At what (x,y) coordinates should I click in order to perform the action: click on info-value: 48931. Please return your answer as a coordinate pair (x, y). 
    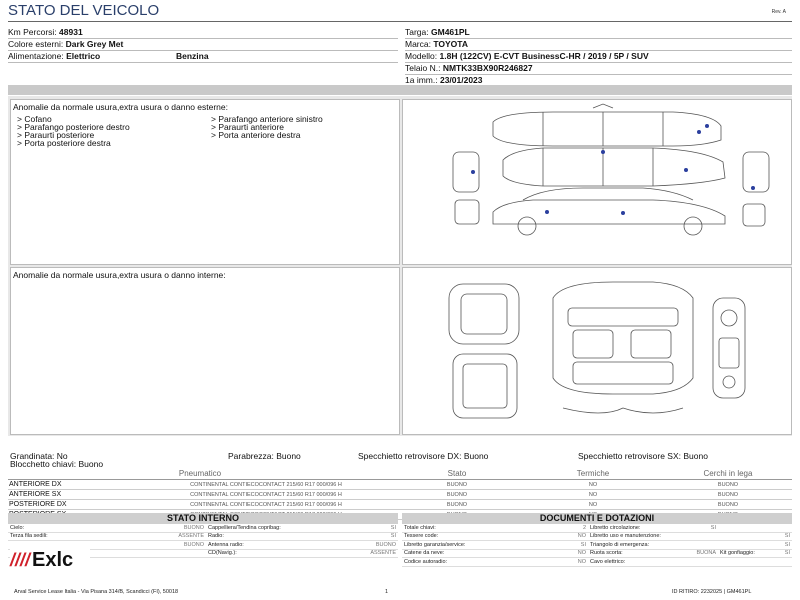
    Looking at the image, I should click on (71, 32).